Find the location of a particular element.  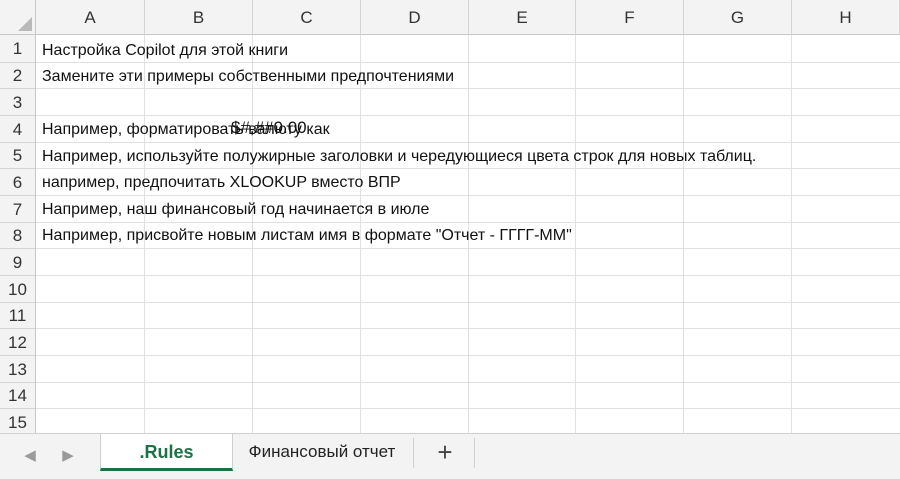

row-header-15: 15 is located at coordinates (18, 421).